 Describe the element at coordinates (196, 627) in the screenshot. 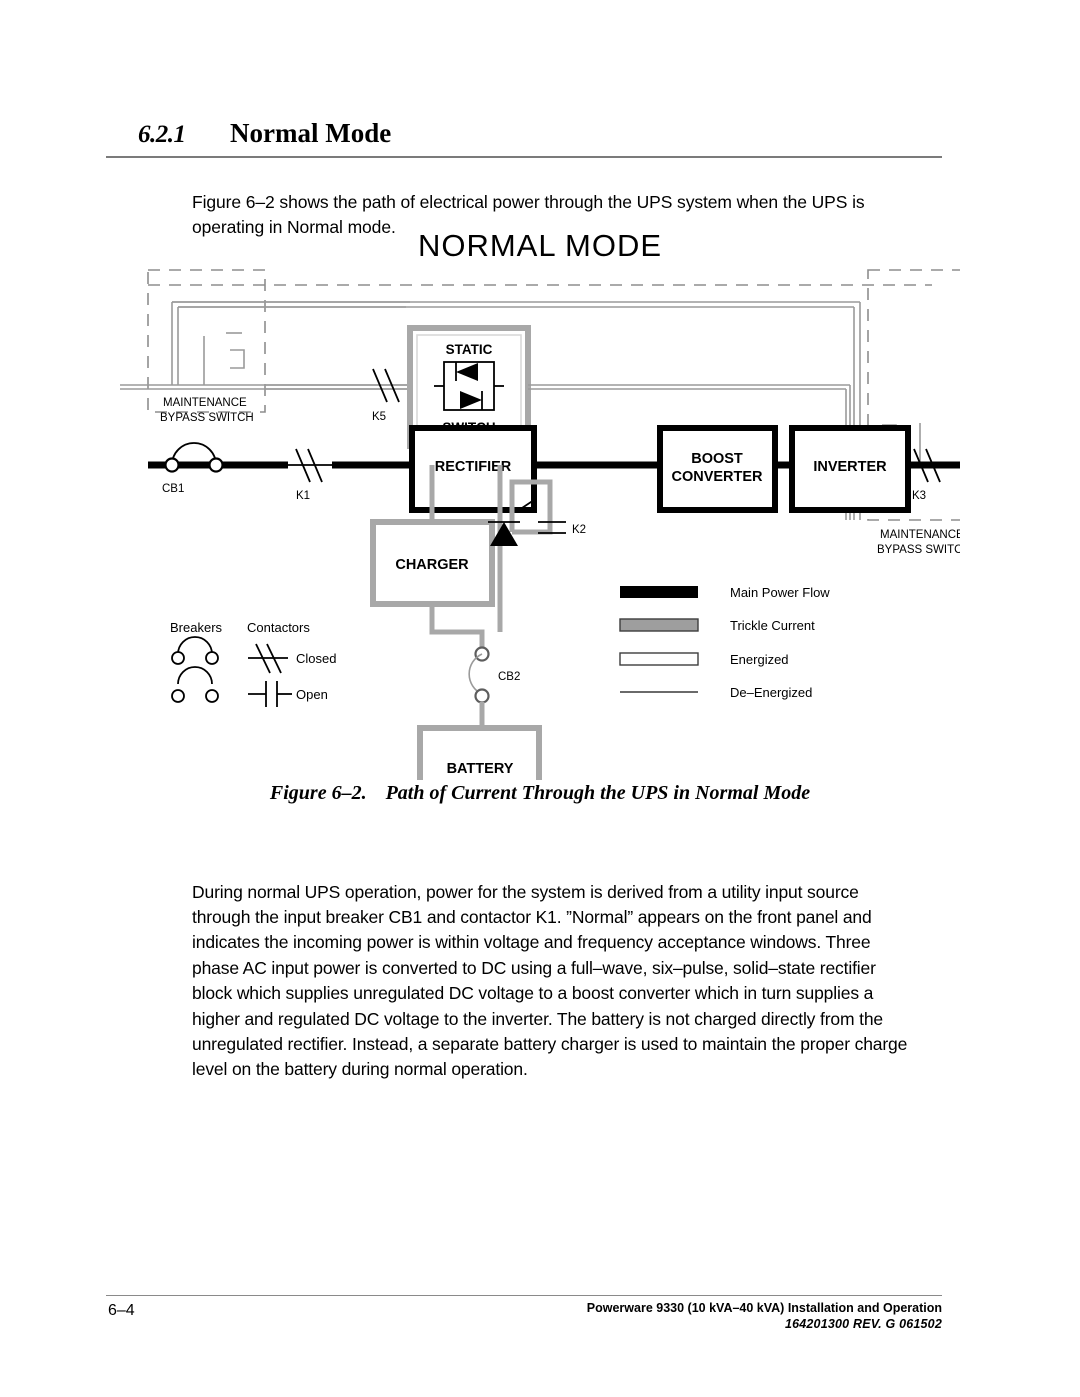

I see `symbol-key-breakers-header: Breakers` at that location.